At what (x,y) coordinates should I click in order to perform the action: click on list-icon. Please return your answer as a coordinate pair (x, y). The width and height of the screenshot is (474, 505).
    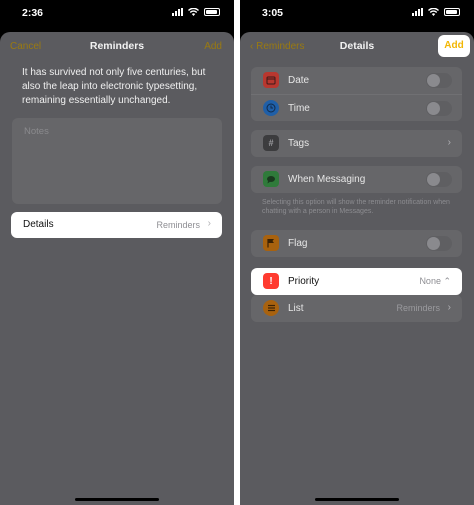
    Looking at the image, I should click on (271, 308).